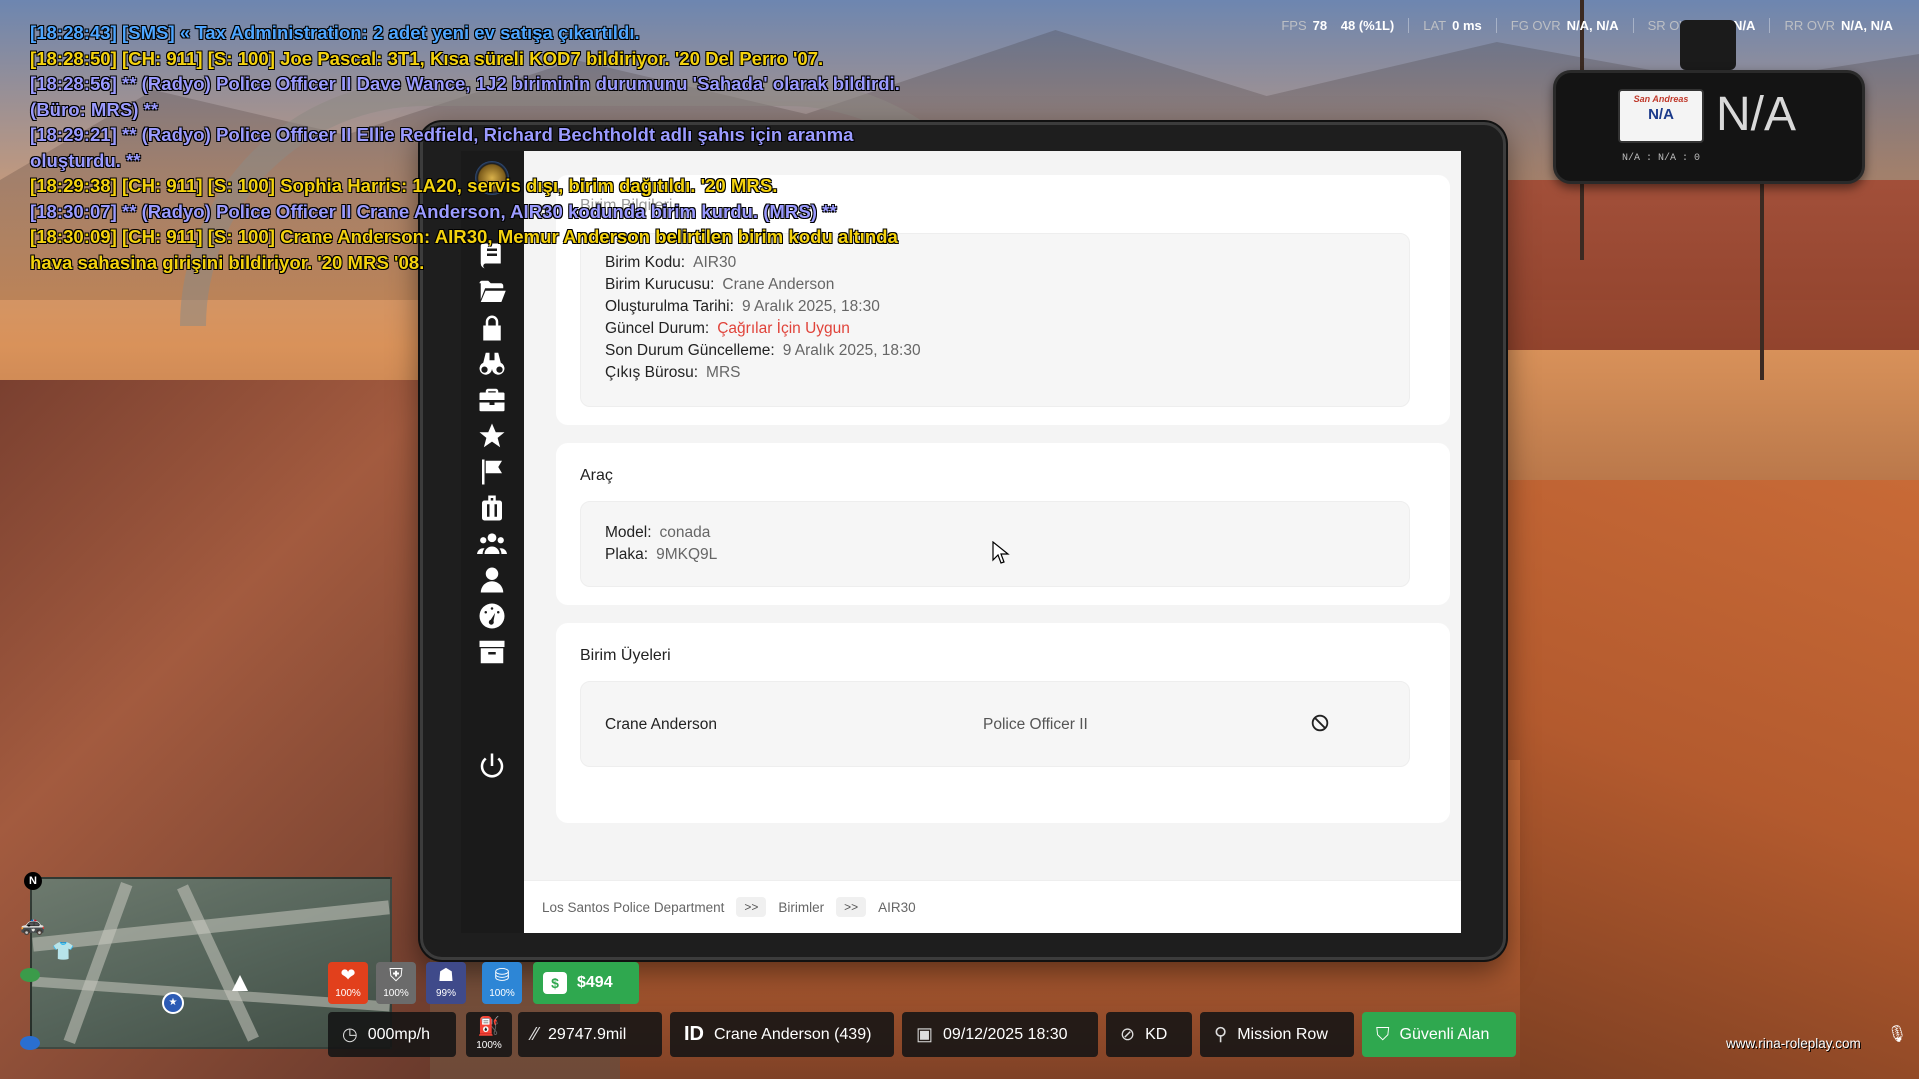  I want to click on roof-right, so click(1699, 779).